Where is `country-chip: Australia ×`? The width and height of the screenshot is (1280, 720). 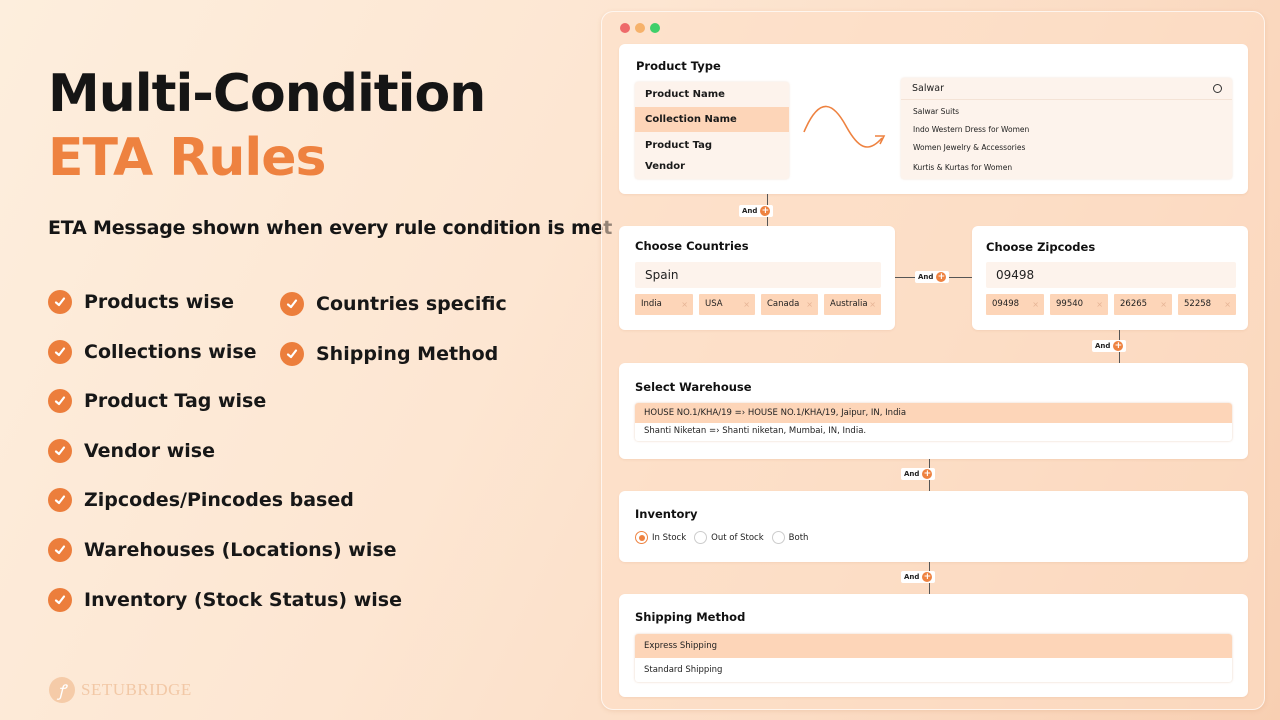
country-chip: Australia × is located at coordinates (852, 304).